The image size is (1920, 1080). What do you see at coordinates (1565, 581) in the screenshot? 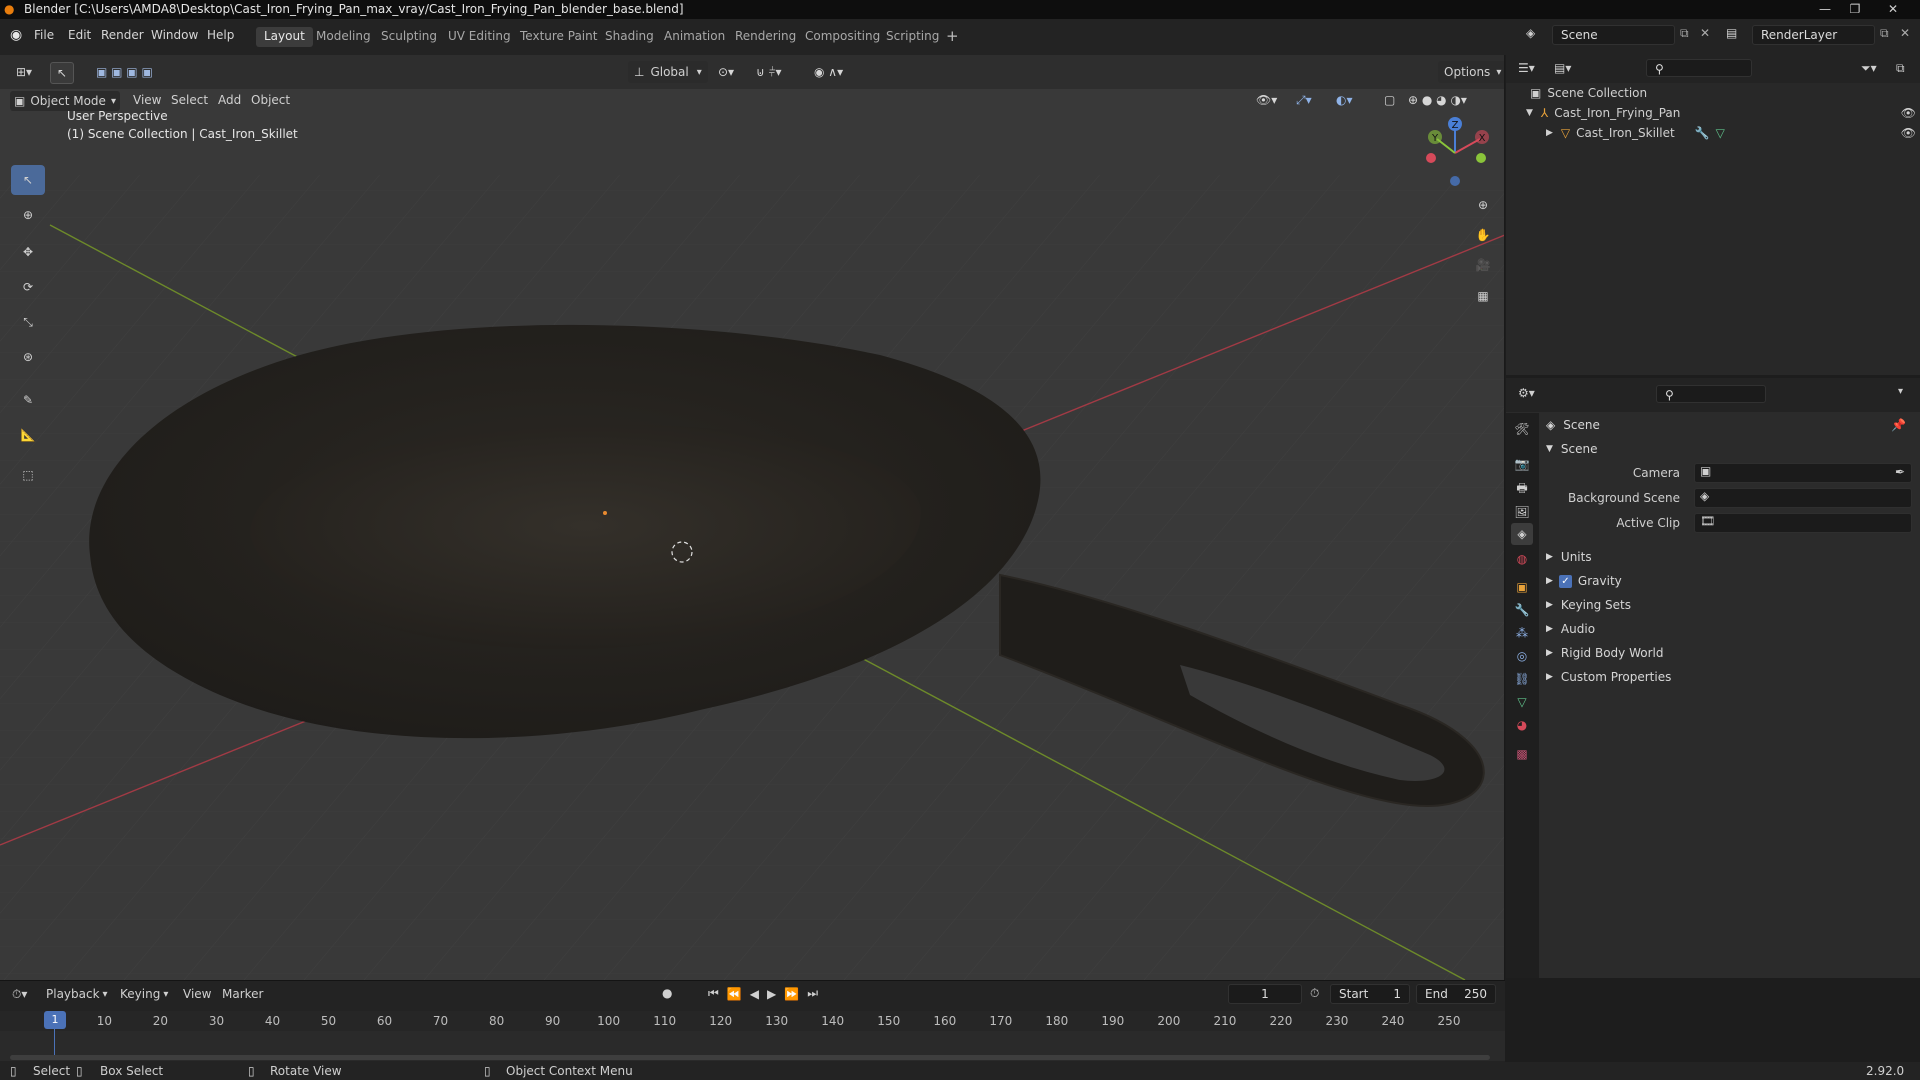
I see `gravity-checkbox: ✓` at bounding box center [1565, 581].